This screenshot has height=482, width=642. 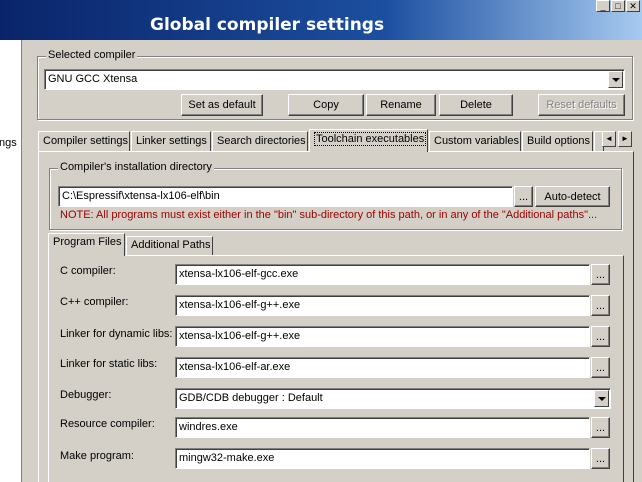 I want to click on install-dir-value: C:\Espressif\xtensa-lx106-elf\bin, so click(x=141, y=196).